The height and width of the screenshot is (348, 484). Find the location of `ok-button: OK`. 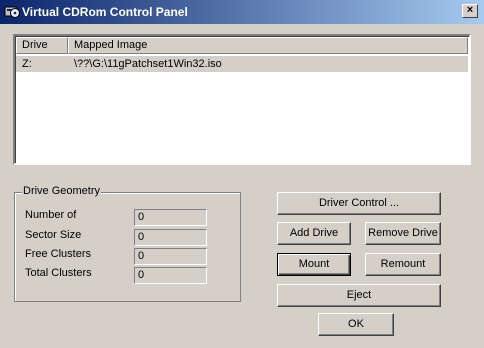

ok-button: OK is located at coordinates (356, 324).